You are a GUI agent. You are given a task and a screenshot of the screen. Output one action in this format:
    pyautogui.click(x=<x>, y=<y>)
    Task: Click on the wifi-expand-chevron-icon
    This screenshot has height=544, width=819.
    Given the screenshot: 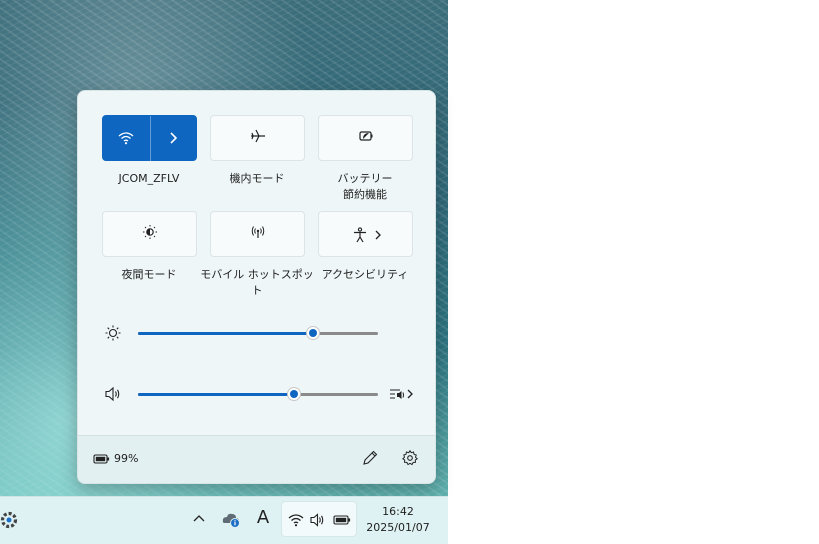 What is the action you would take?
    pyautogui.click(x=173, y=140)
    